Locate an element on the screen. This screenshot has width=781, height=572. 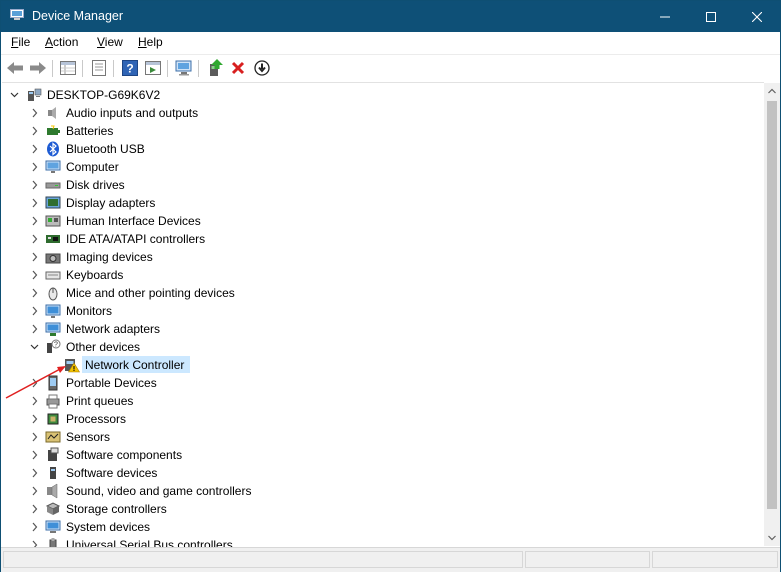
tree-category-label: Processors is located at coordinates (96, 419).